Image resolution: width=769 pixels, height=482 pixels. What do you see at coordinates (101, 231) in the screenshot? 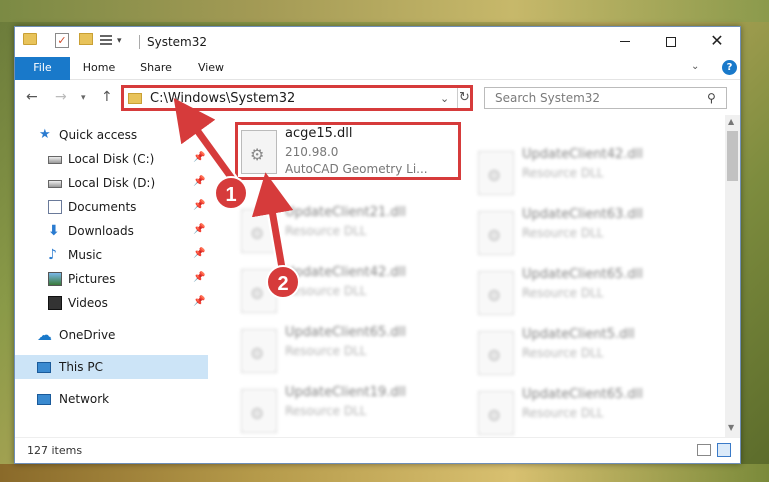
I see `sidebar-item-label: Downloads` at bounding box center [101, 231].